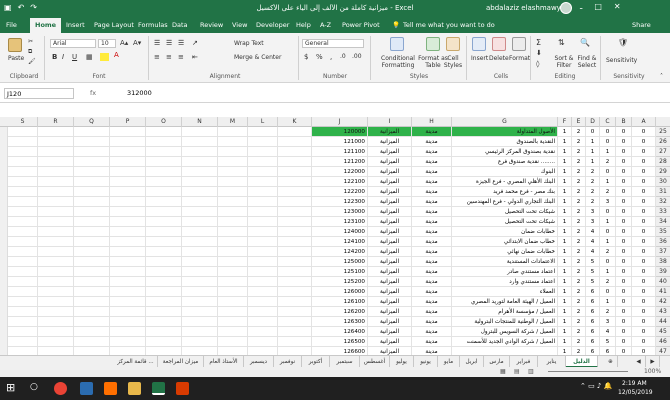 The height and width of the screenshot is (400, 670). I want to click on row-header: 32, so click(663, 202).